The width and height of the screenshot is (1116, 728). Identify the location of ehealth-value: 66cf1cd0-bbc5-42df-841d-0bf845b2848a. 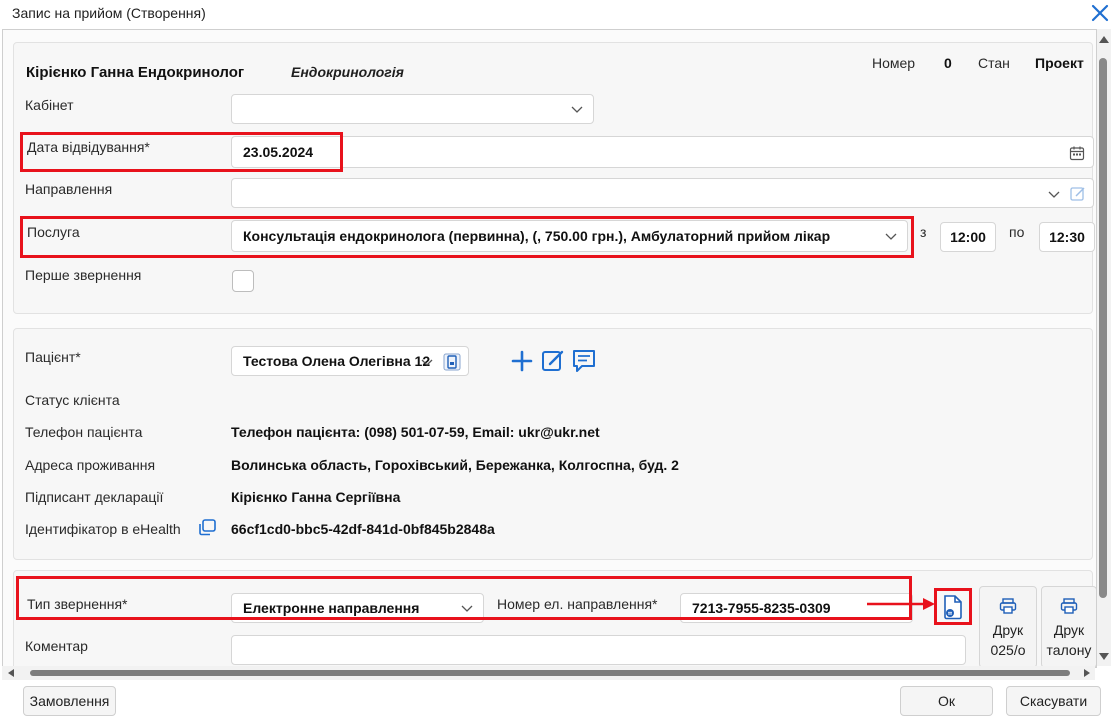
(363, 529).